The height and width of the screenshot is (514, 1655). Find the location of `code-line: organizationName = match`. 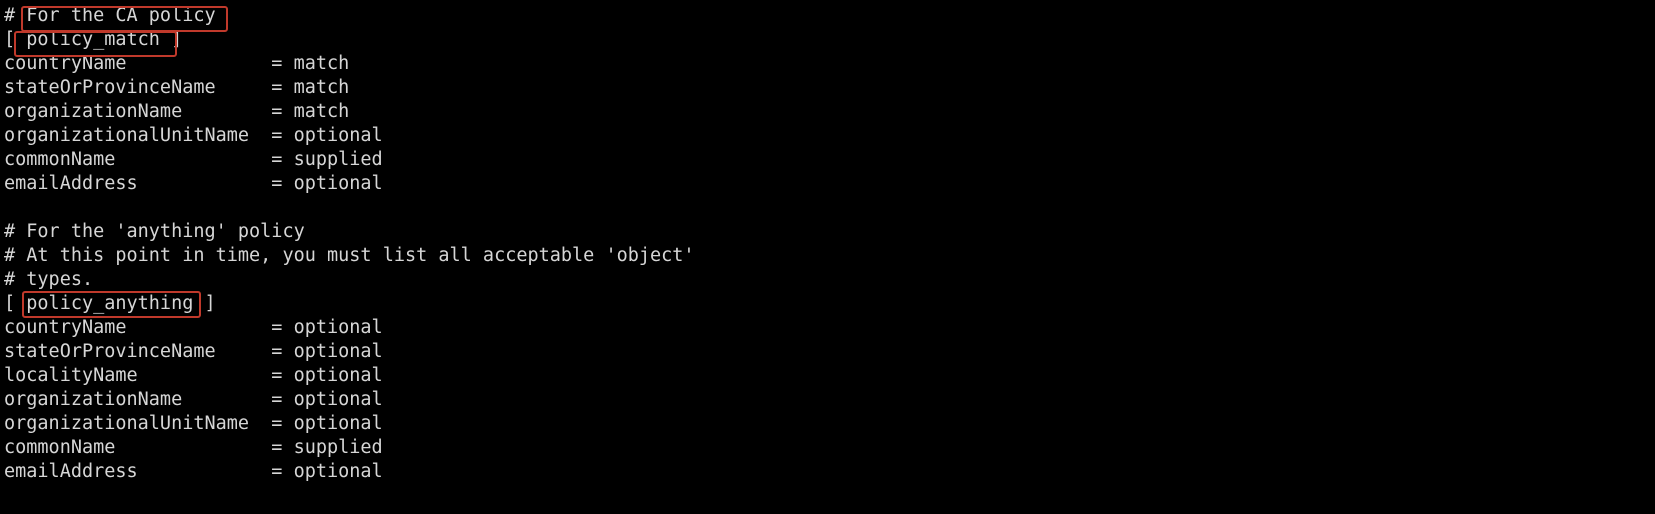

code-line: organizationName = match is located at coordinates (177, 111).